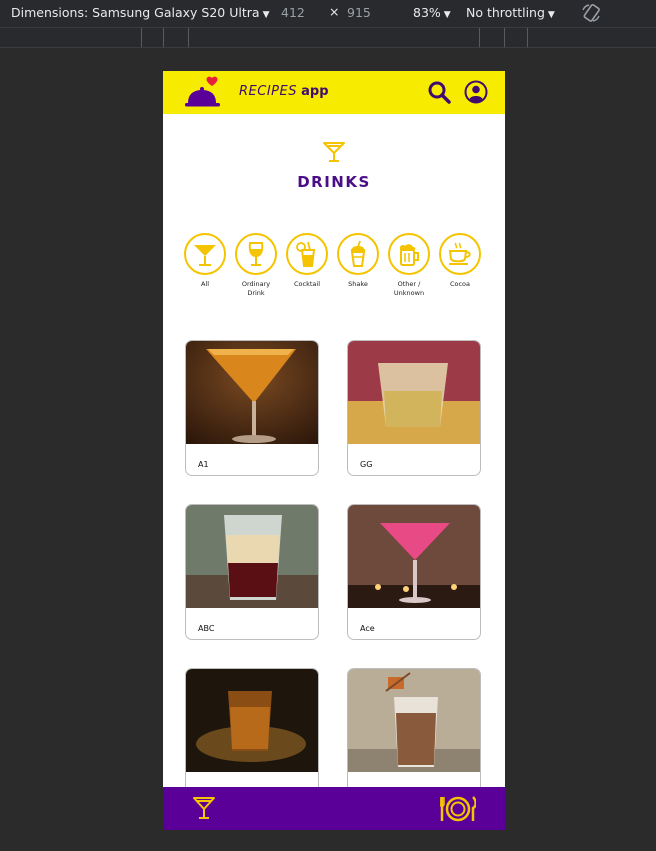  Describe the element at coordinates (366, 464) in the screenshot. I see `drink-name: GG` at that location.